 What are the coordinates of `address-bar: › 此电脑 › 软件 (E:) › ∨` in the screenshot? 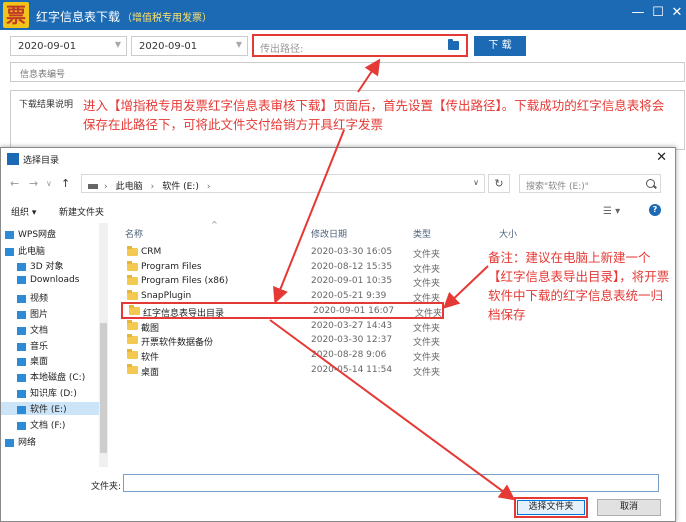 It's located at (283, 183).